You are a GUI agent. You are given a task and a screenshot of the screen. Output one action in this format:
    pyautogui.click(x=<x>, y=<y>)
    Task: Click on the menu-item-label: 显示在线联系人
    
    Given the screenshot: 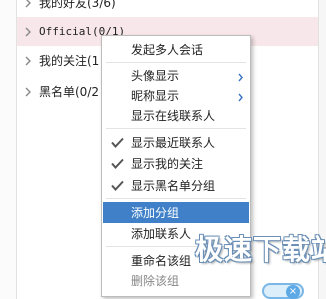 What is the action you would take?
    pyautogui.click(x=173, y=116)
    